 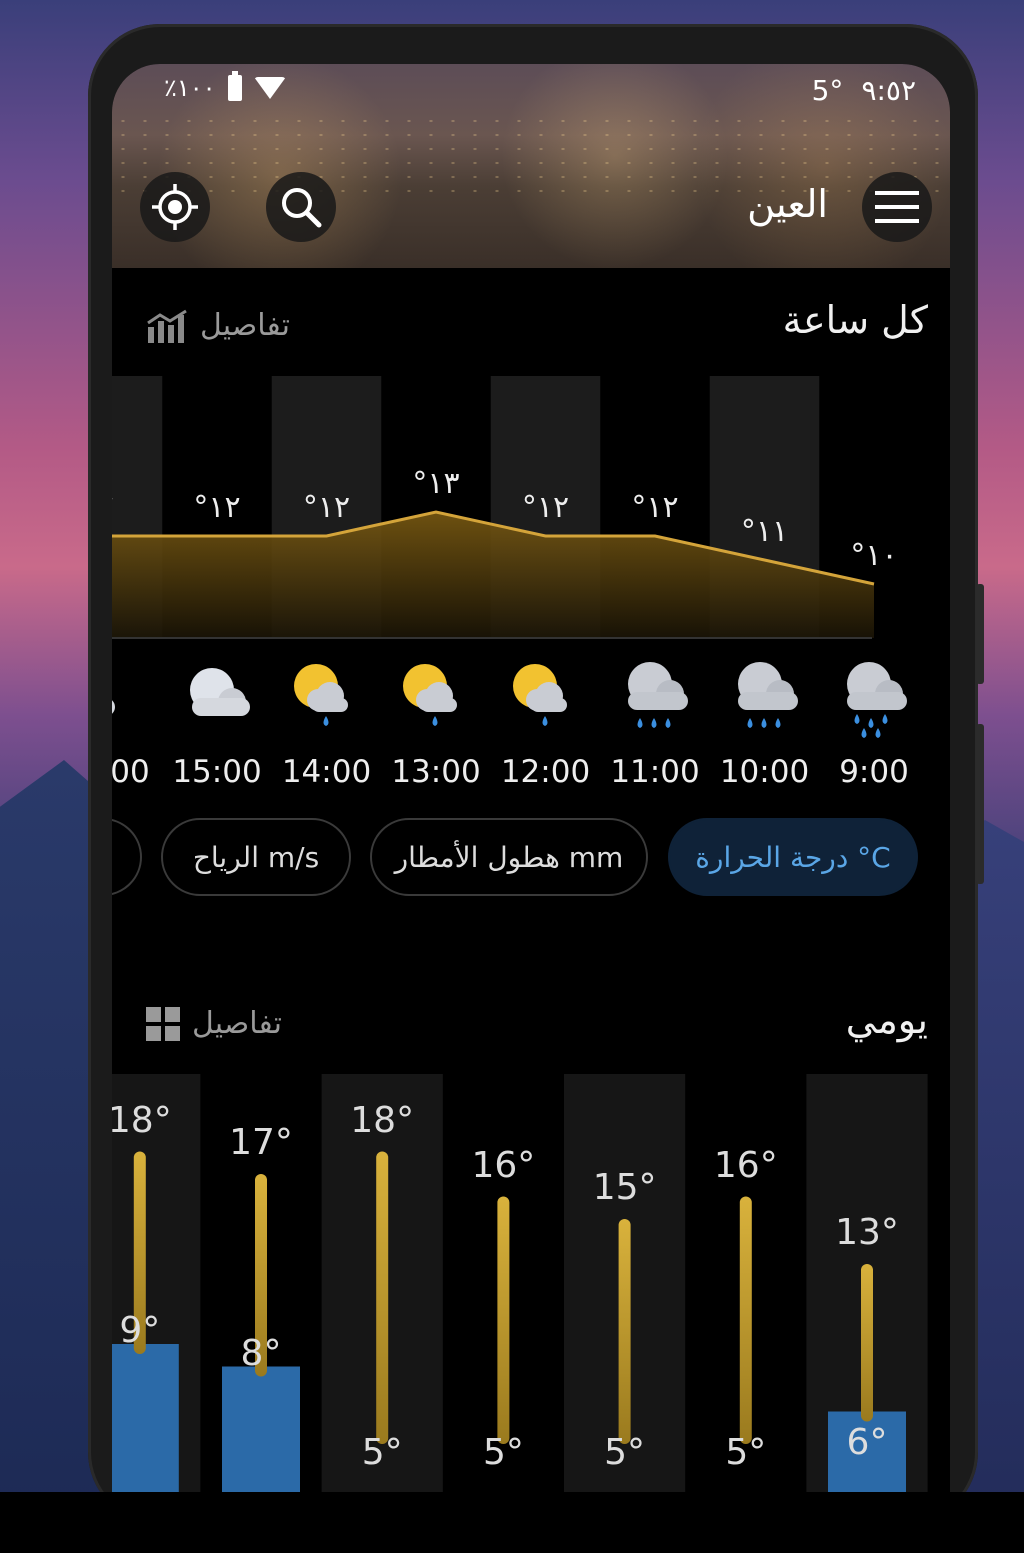 What do you see at coordinates (261, 1353) in the screenshot?
I see `day-low-label: 8°` at bounding box center [261, 1353].